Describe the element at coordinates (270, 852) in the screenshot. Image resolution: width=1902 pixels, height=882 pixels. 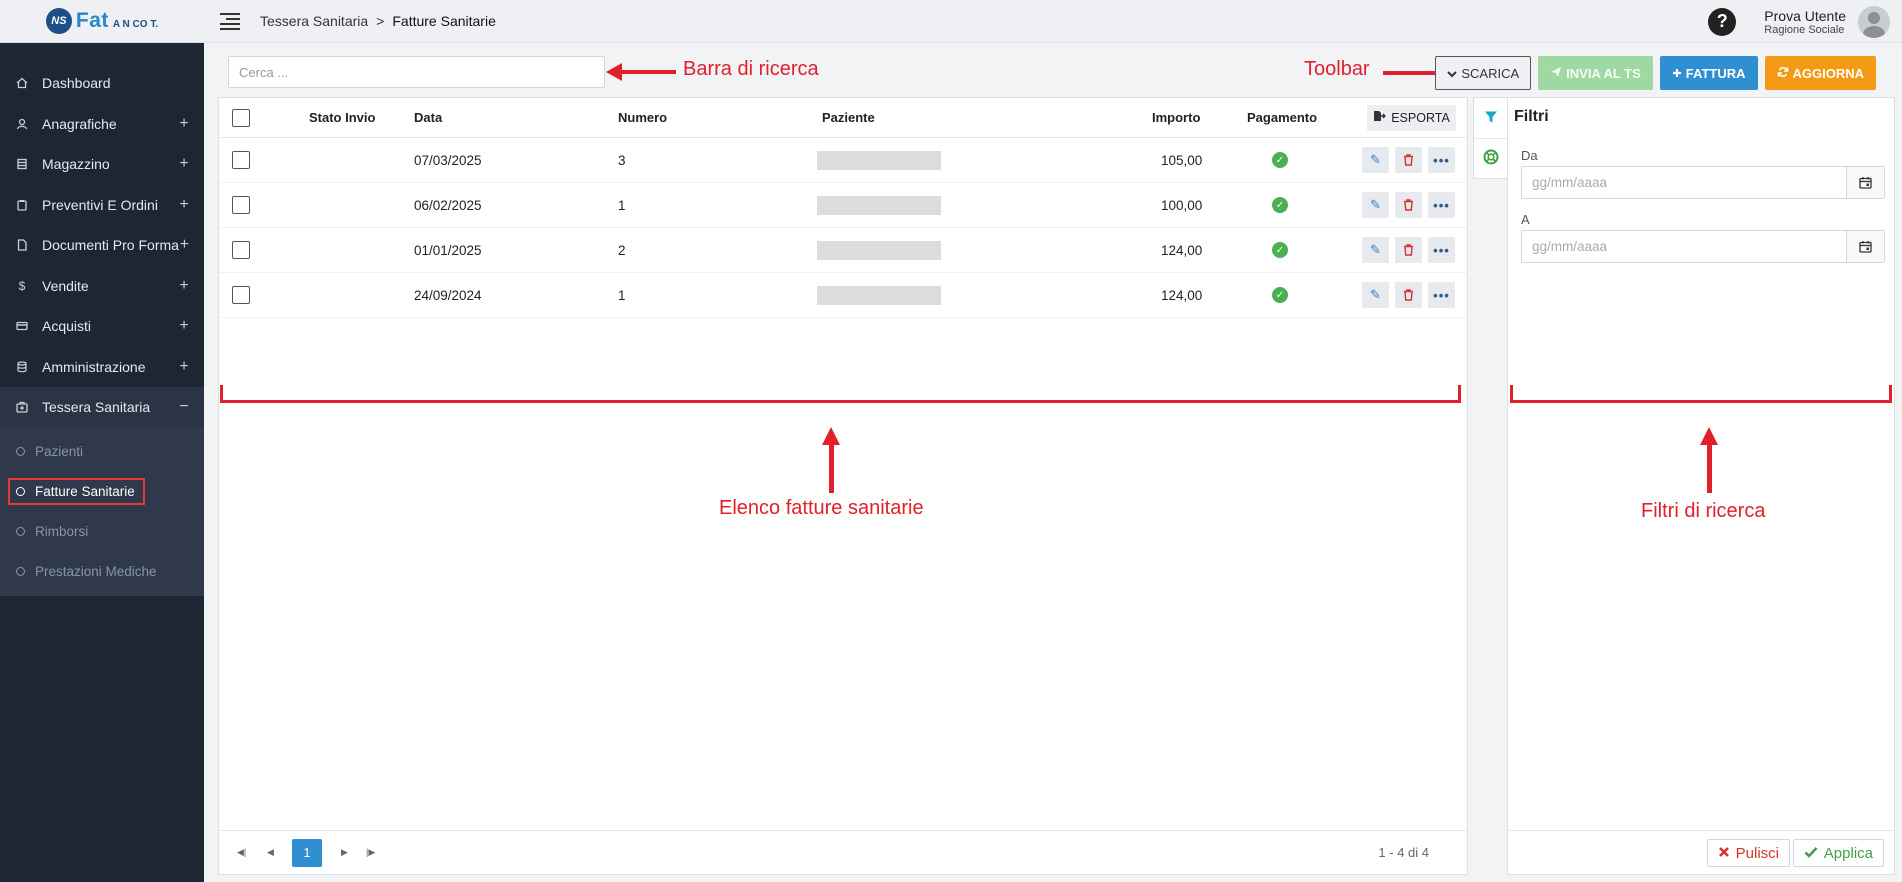
I see `prev-page-icon: ◀` at that location.